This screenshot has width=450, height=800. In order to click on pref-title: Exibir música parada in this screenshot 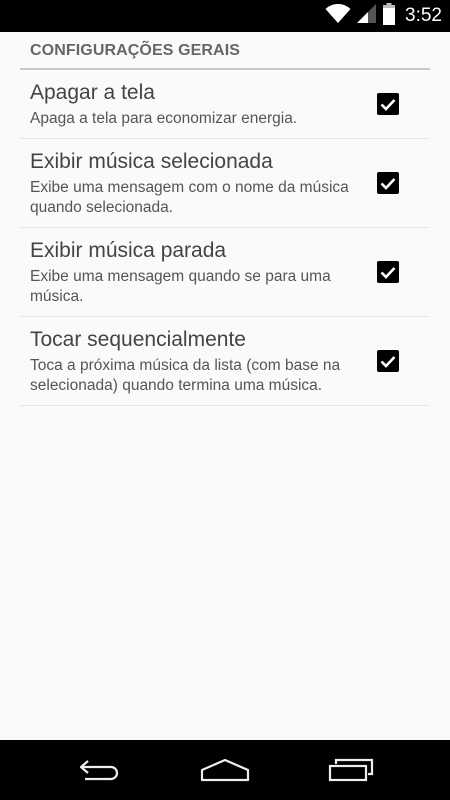, I will do `click(128, 250)`.